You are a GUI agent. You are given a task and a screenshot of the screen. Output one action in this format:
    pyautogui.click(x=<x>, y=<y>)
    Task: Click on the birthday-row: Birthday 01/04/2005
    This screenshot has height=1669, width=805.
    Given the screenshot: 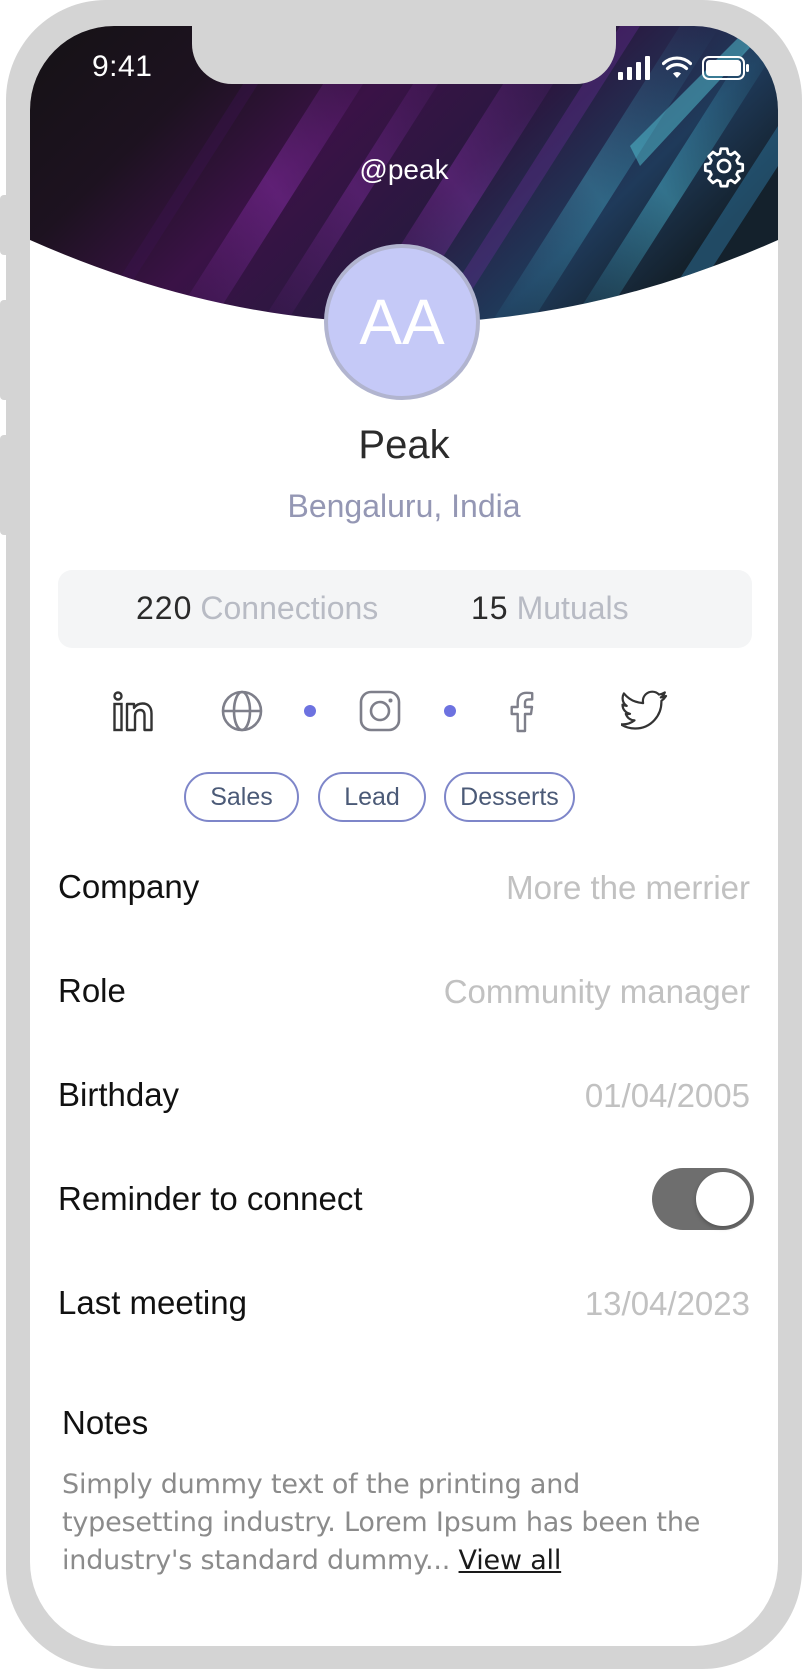 What is the action you would take?
    pyautogui.click(x=404, y=1094)
    